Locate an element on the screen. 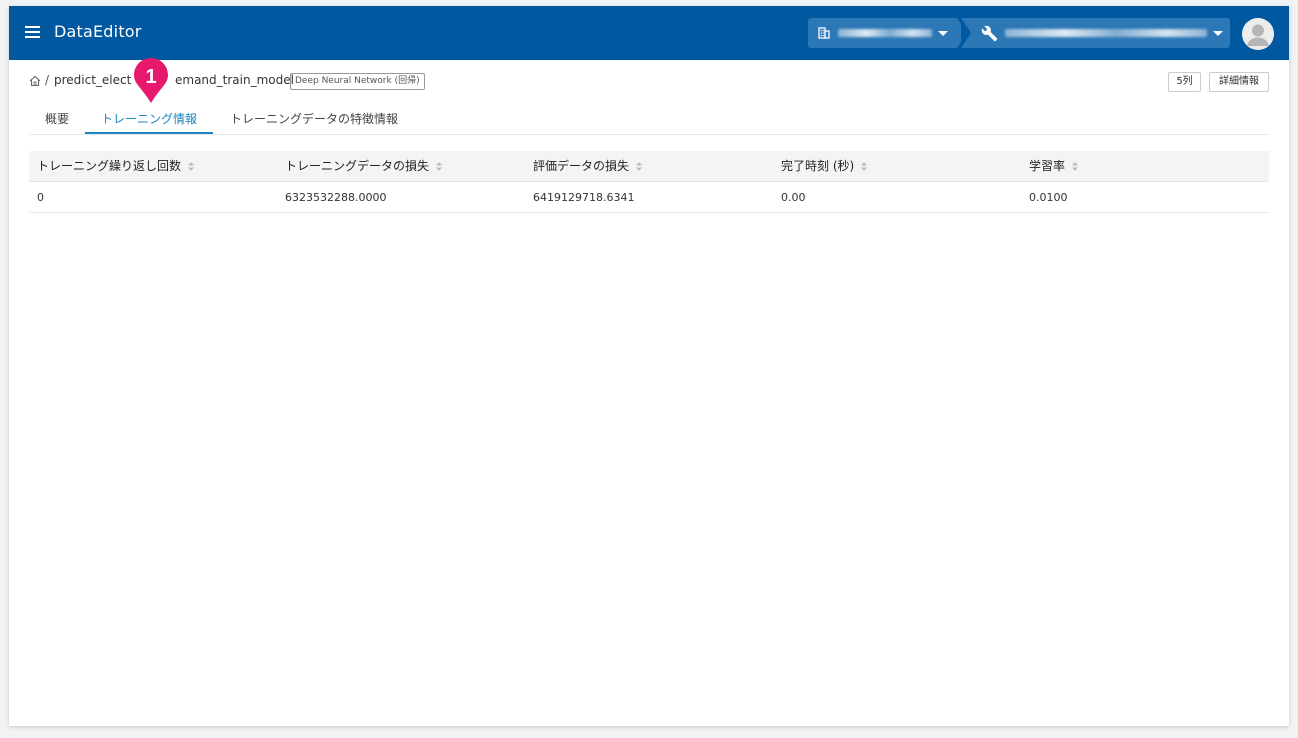 Image resolution: width=1298 pixels, height=738 pixels. column-header-iterations: トレーニング繰り返し回数 is located at coordinates (116, 166).